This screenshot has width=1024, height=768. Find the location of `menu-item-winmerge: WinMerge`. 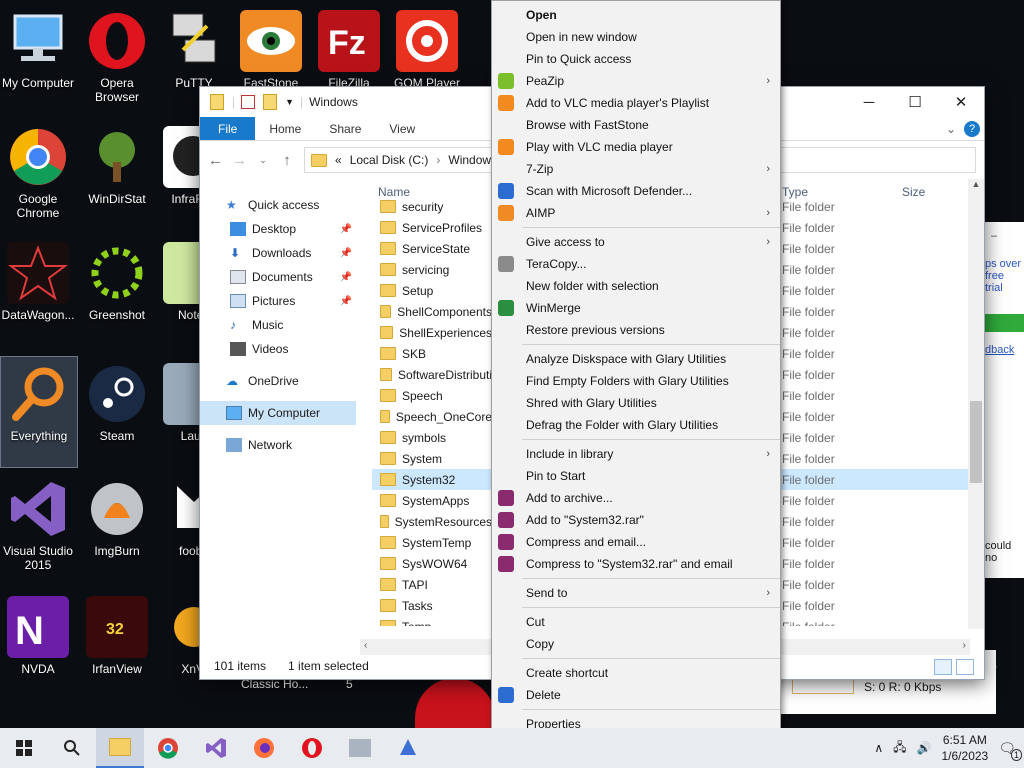

menu-item-winmerge: WinMerge is located at coordinates (636, 308).